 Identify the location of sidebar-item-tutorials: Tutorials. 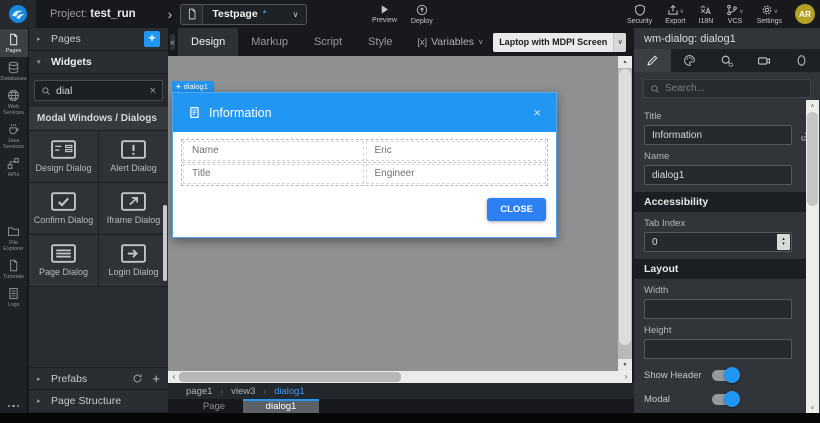
(14, 269).